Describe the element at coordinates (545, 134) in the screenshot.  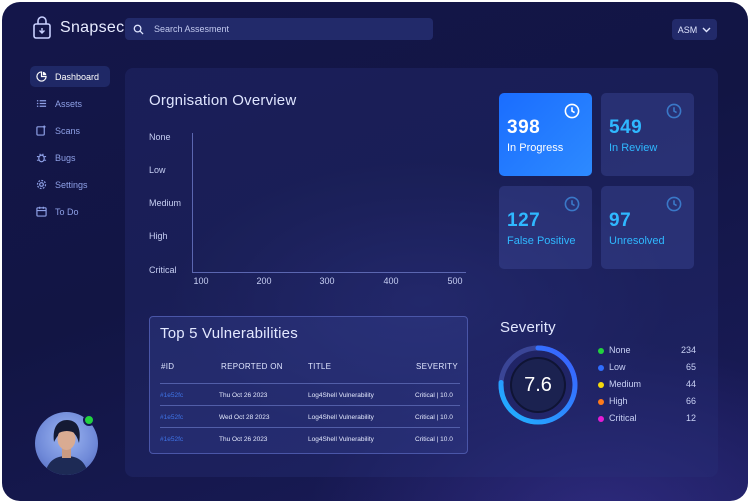
I see `stat-card-in-progress: 398 In Progress` at that location.